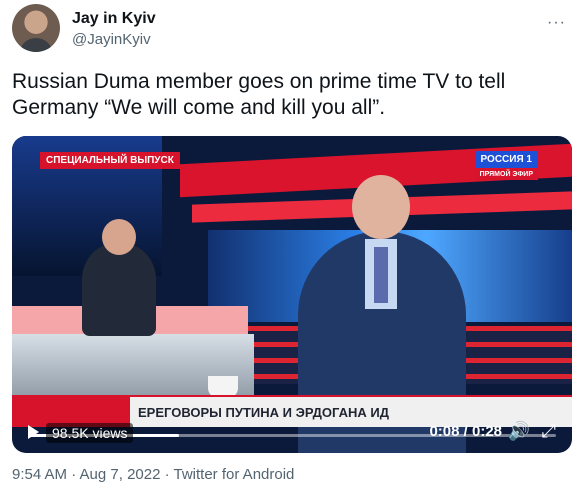  Describe the element at coordinates (90, 433) in the screenshot. I see `view-count: 98.5K views` at that location.